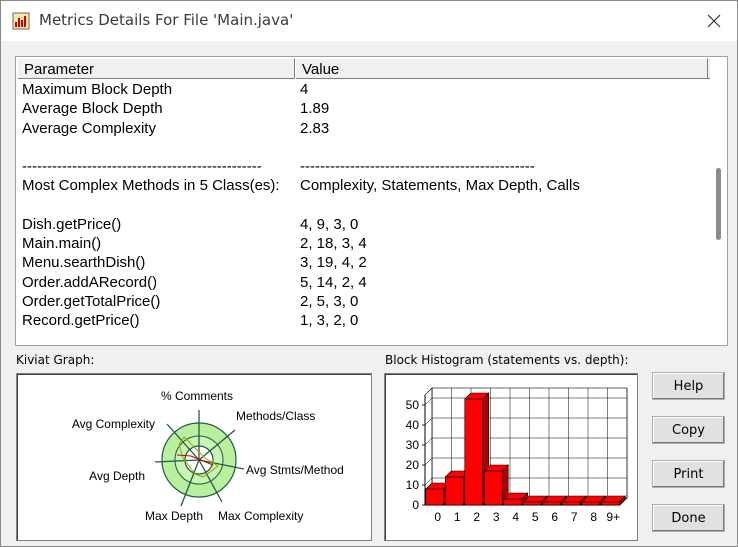  I want to click on kiviat-axis-label: Avg Complexity, so click(113, 424).